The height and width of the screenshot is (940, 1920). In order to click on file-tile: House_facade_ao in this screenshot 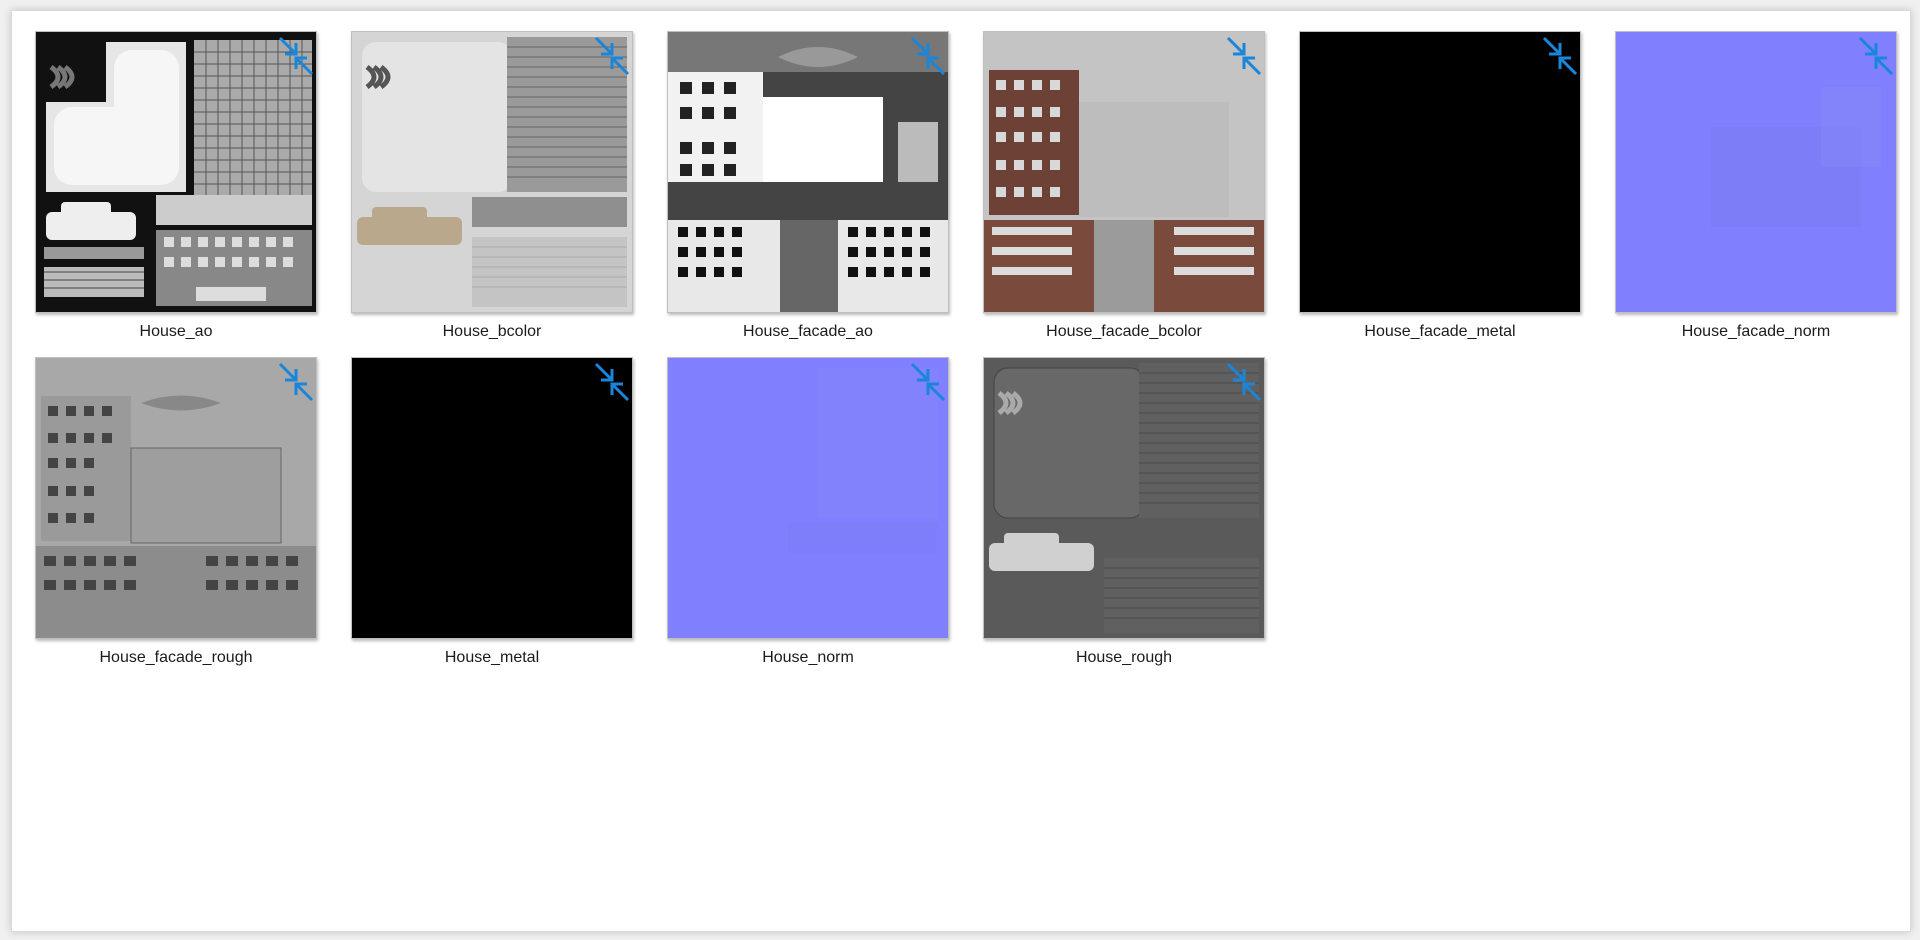, I will do `click(808, 190)`.